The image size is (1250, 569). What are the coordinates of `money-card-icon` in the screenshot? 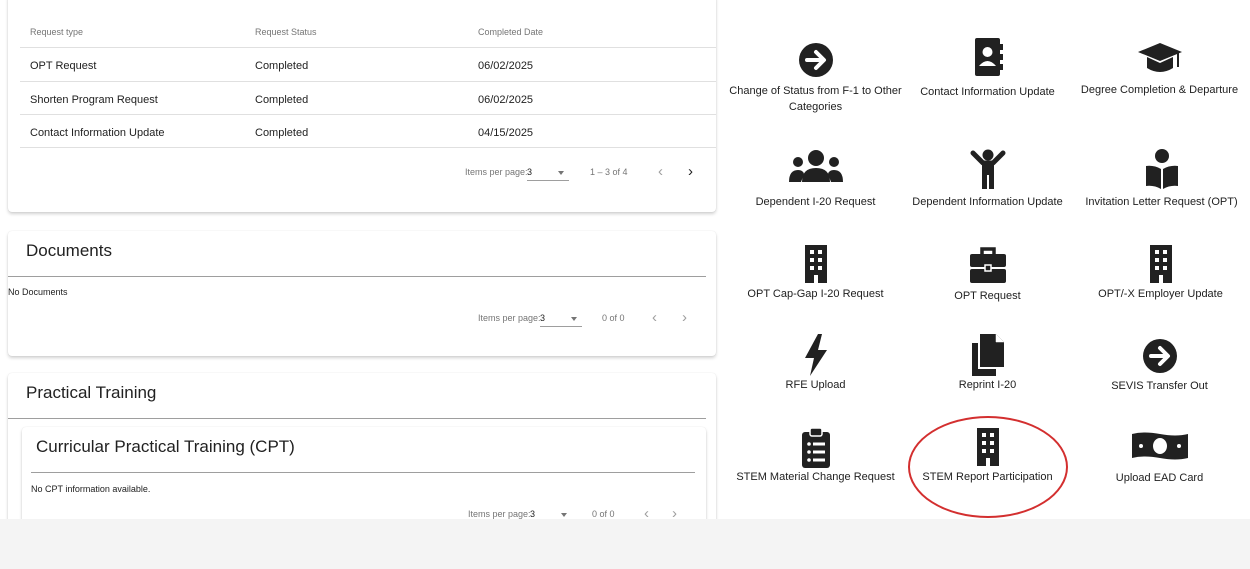 It's located at (1159, 446).